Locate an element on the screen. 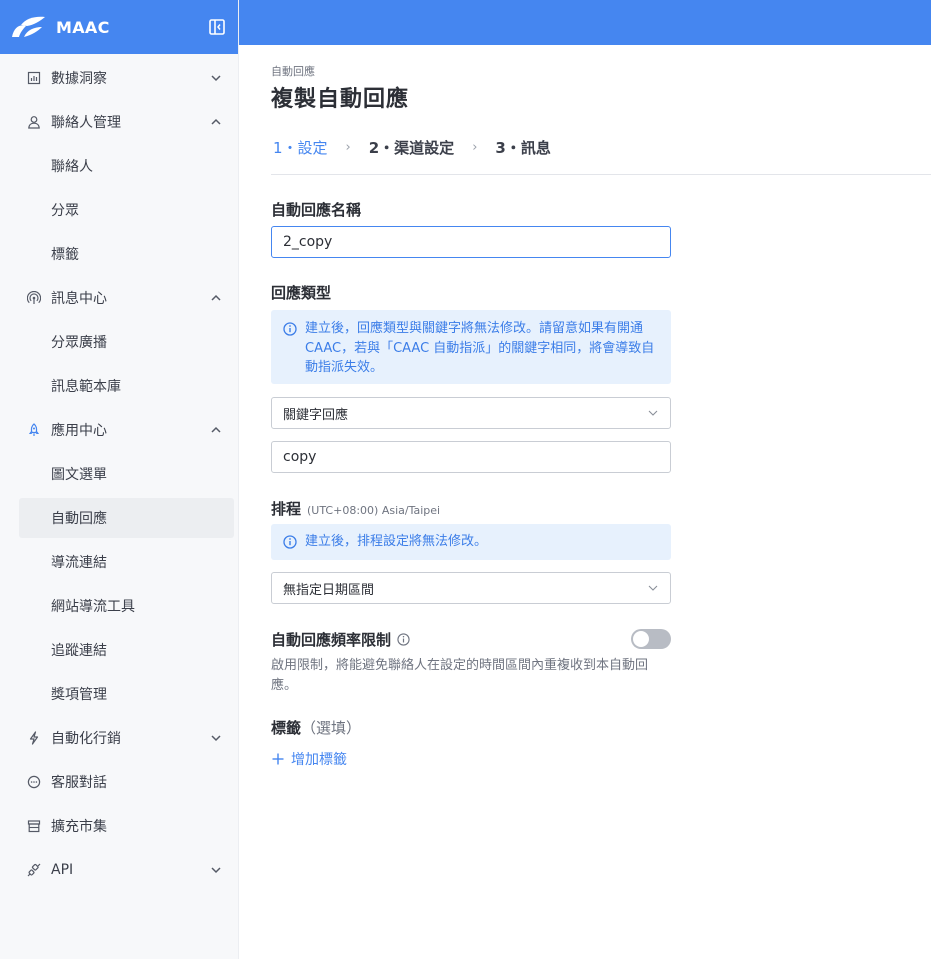  frequency-limit-description: 啟用限制，將能避免聯絡人在設定的時間區間內重複收到本自動回應。 is located at coordinates (460, 675).